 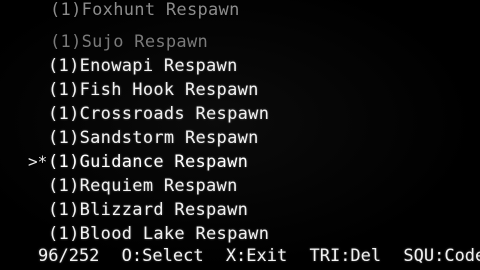 What do you see at coordinates (345, 256) in the screenshot?
I see `delete-hint: TRI:Del` at bounding box center [345, 256].